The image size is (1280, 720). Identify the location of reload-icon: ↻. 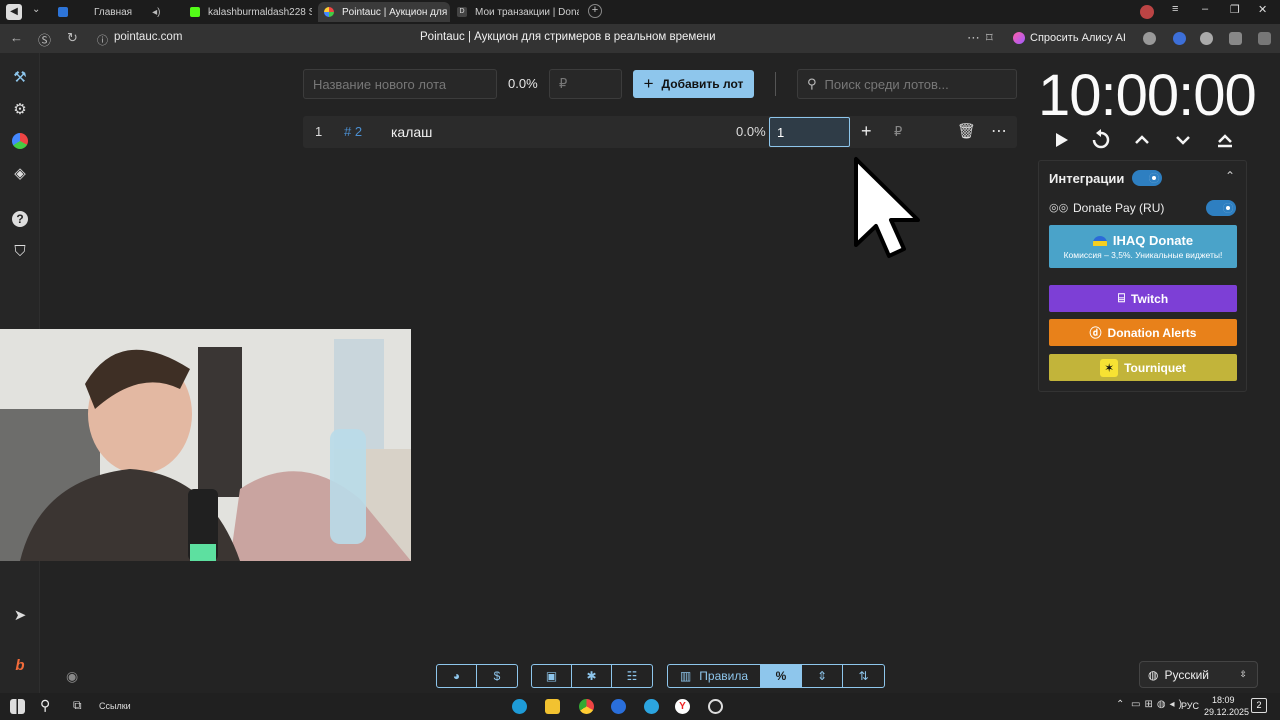
(72, 38).